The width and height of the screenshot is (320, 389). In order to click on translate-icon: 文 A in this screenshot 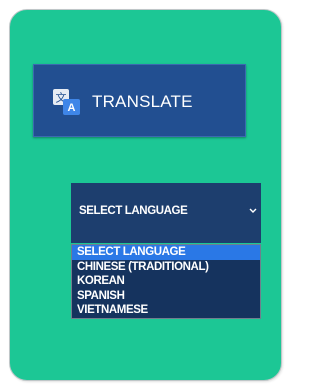, I will do `click(67, 102)`.